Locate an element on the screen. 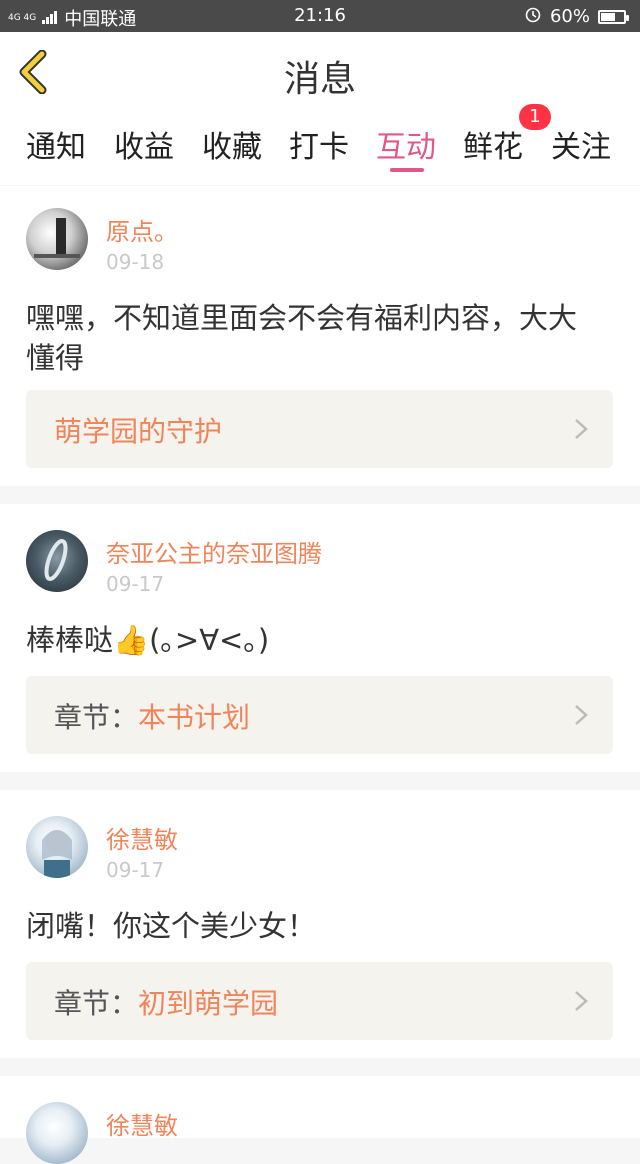  username: 奈亚公主的奈亚图腾 is located at coordinates (214, 551).